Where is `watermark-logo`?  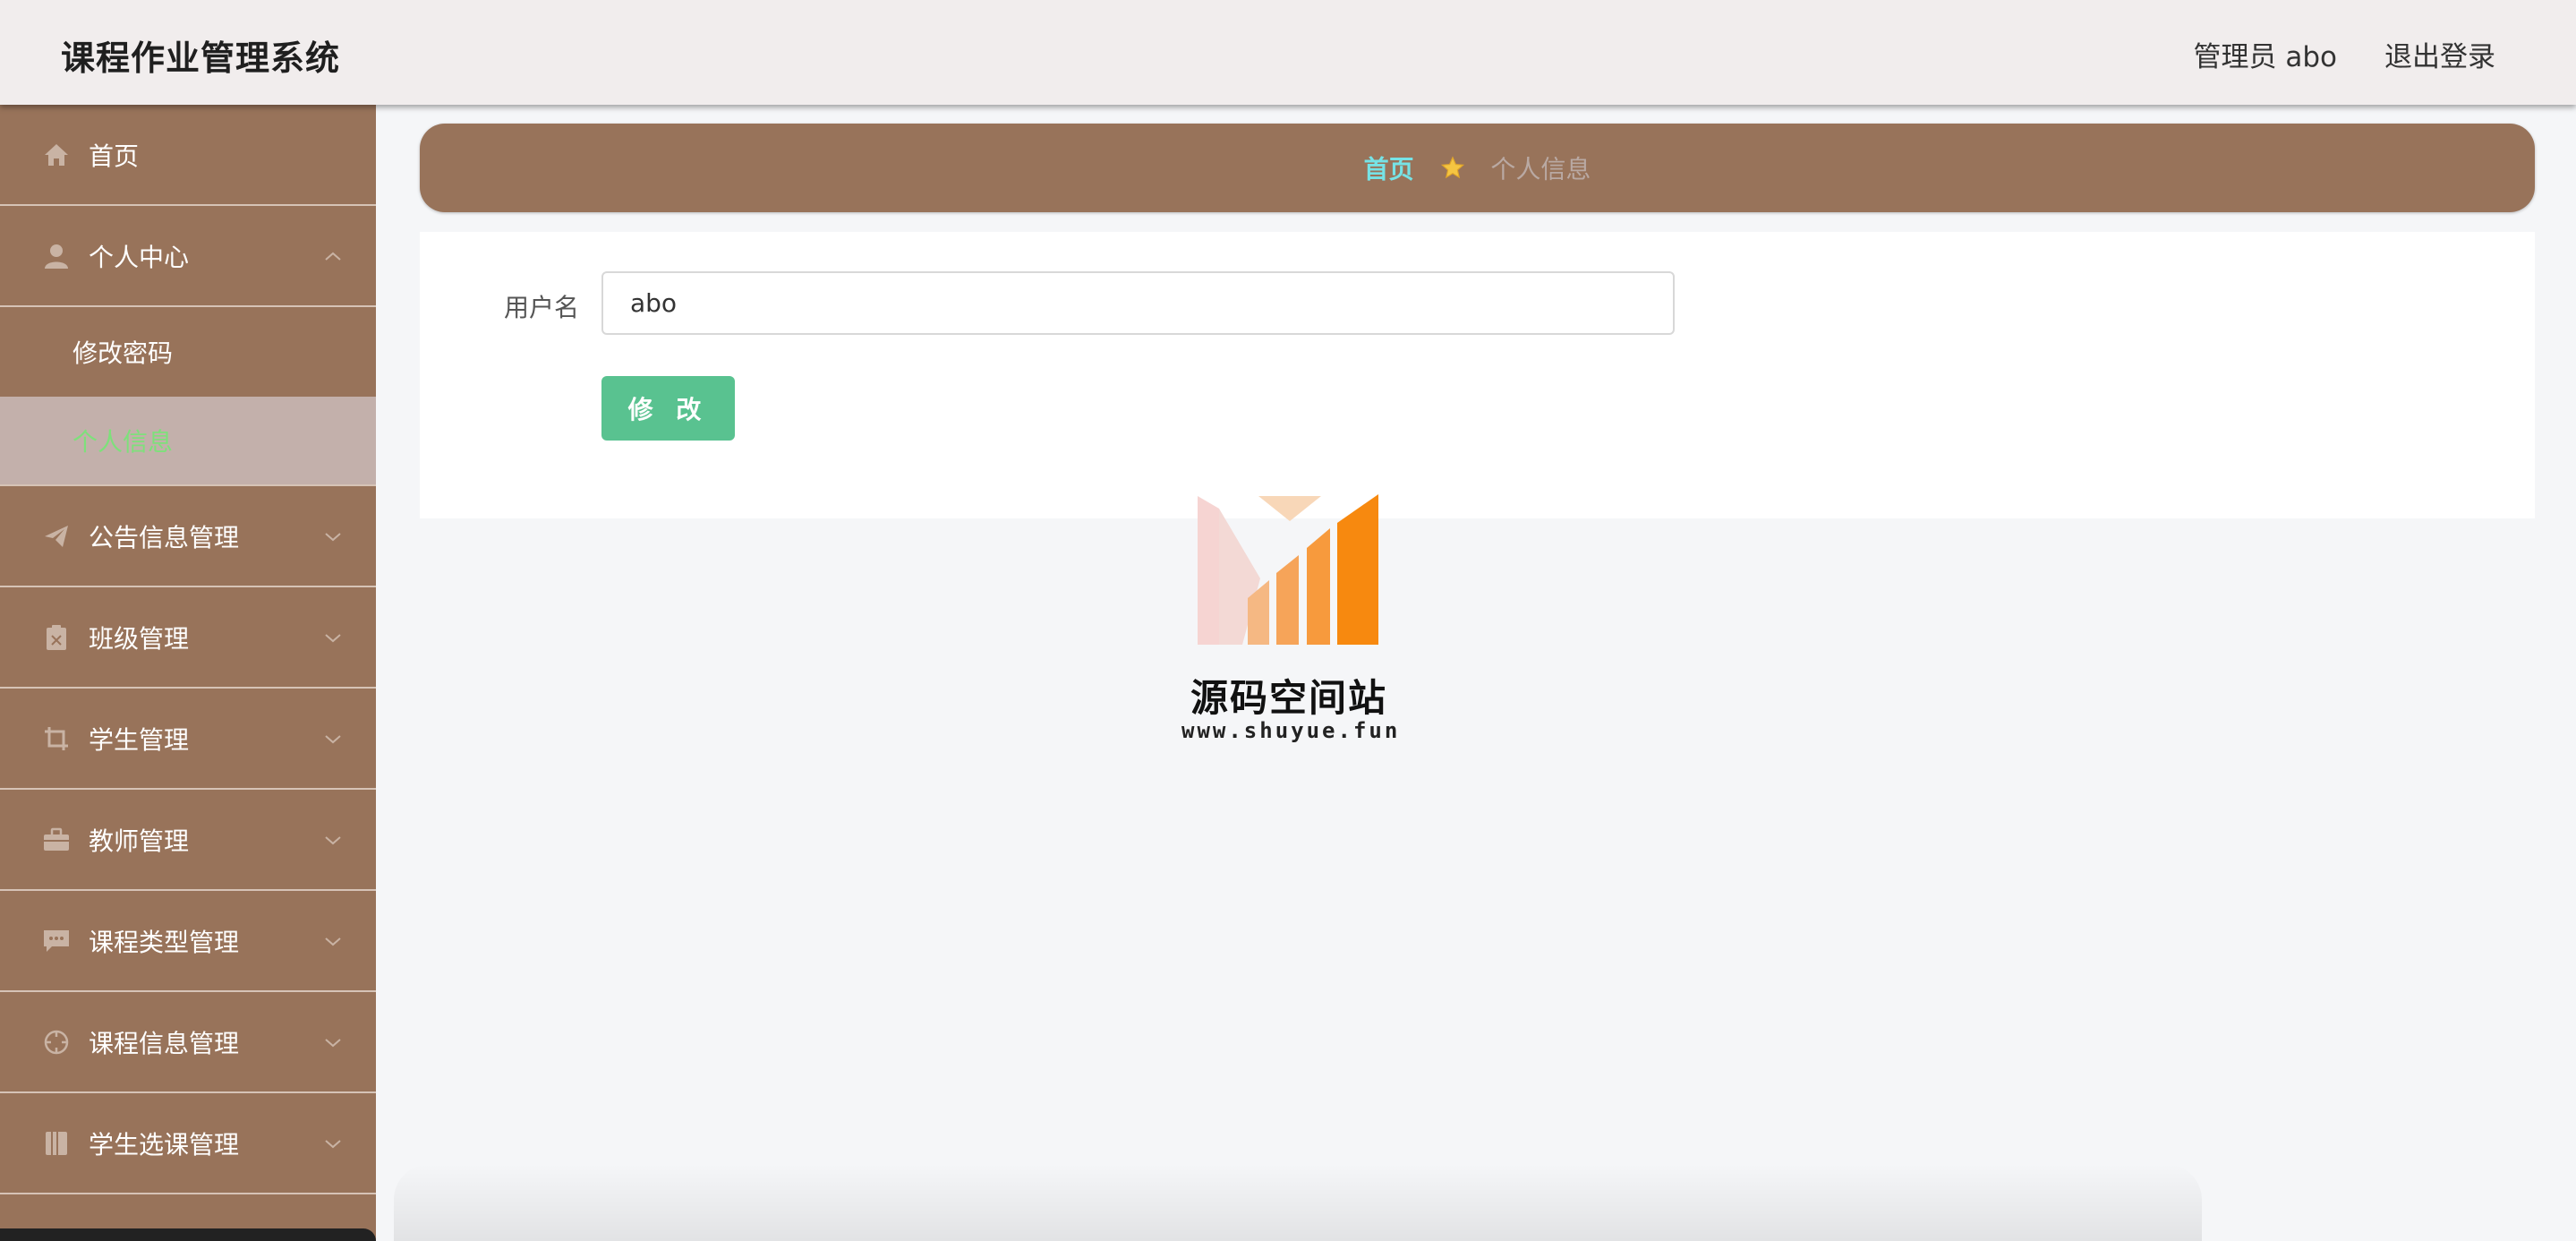 watermark-logo is located at coordinates (1288, 569).